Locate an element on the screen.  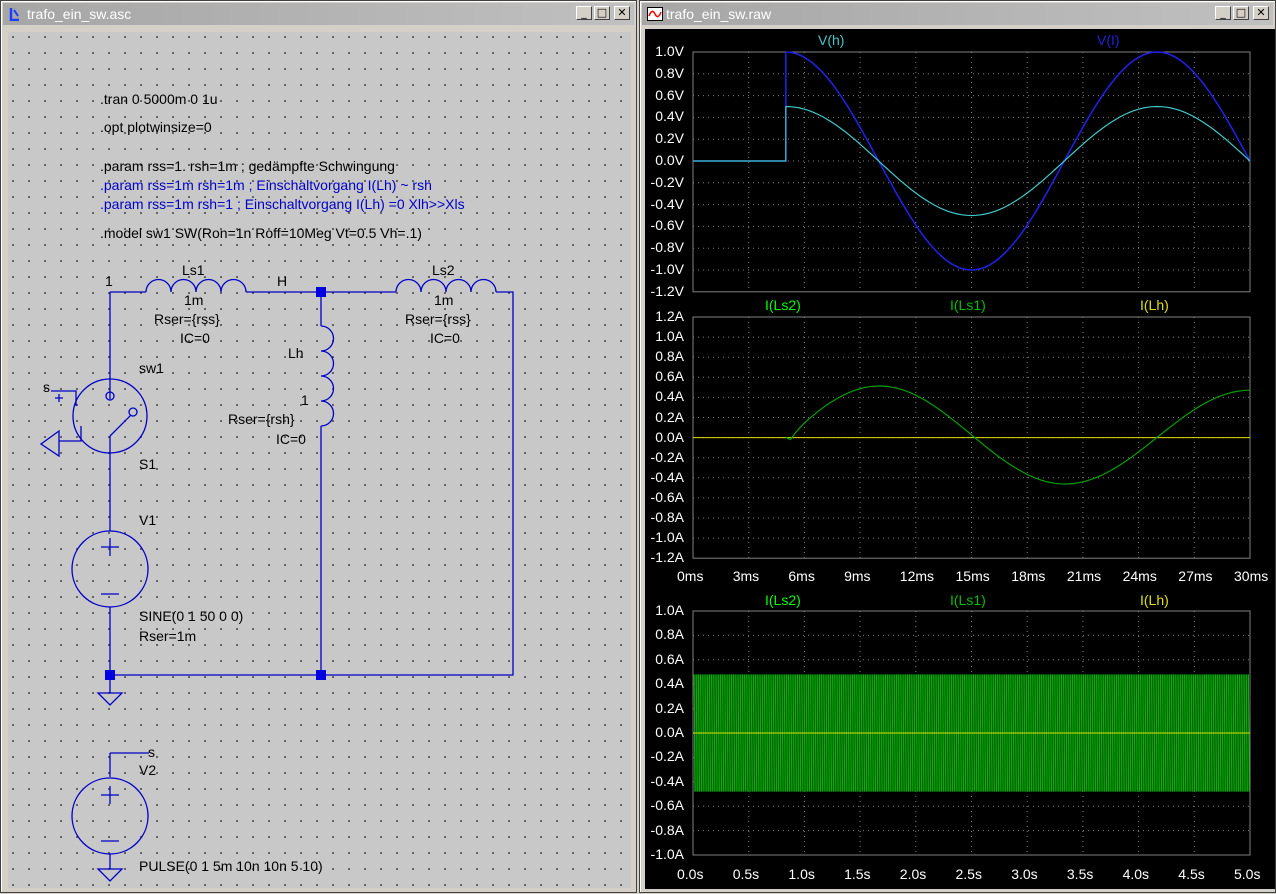
voltage-pane-ytick: 0.8V is located at coordinates (669, 72).